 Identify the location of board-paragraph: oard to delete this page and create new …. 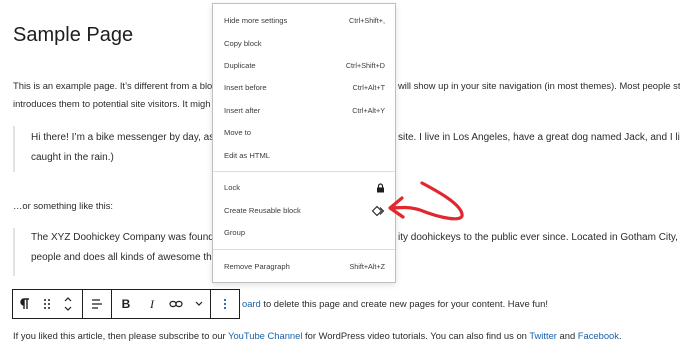
(395, 304).